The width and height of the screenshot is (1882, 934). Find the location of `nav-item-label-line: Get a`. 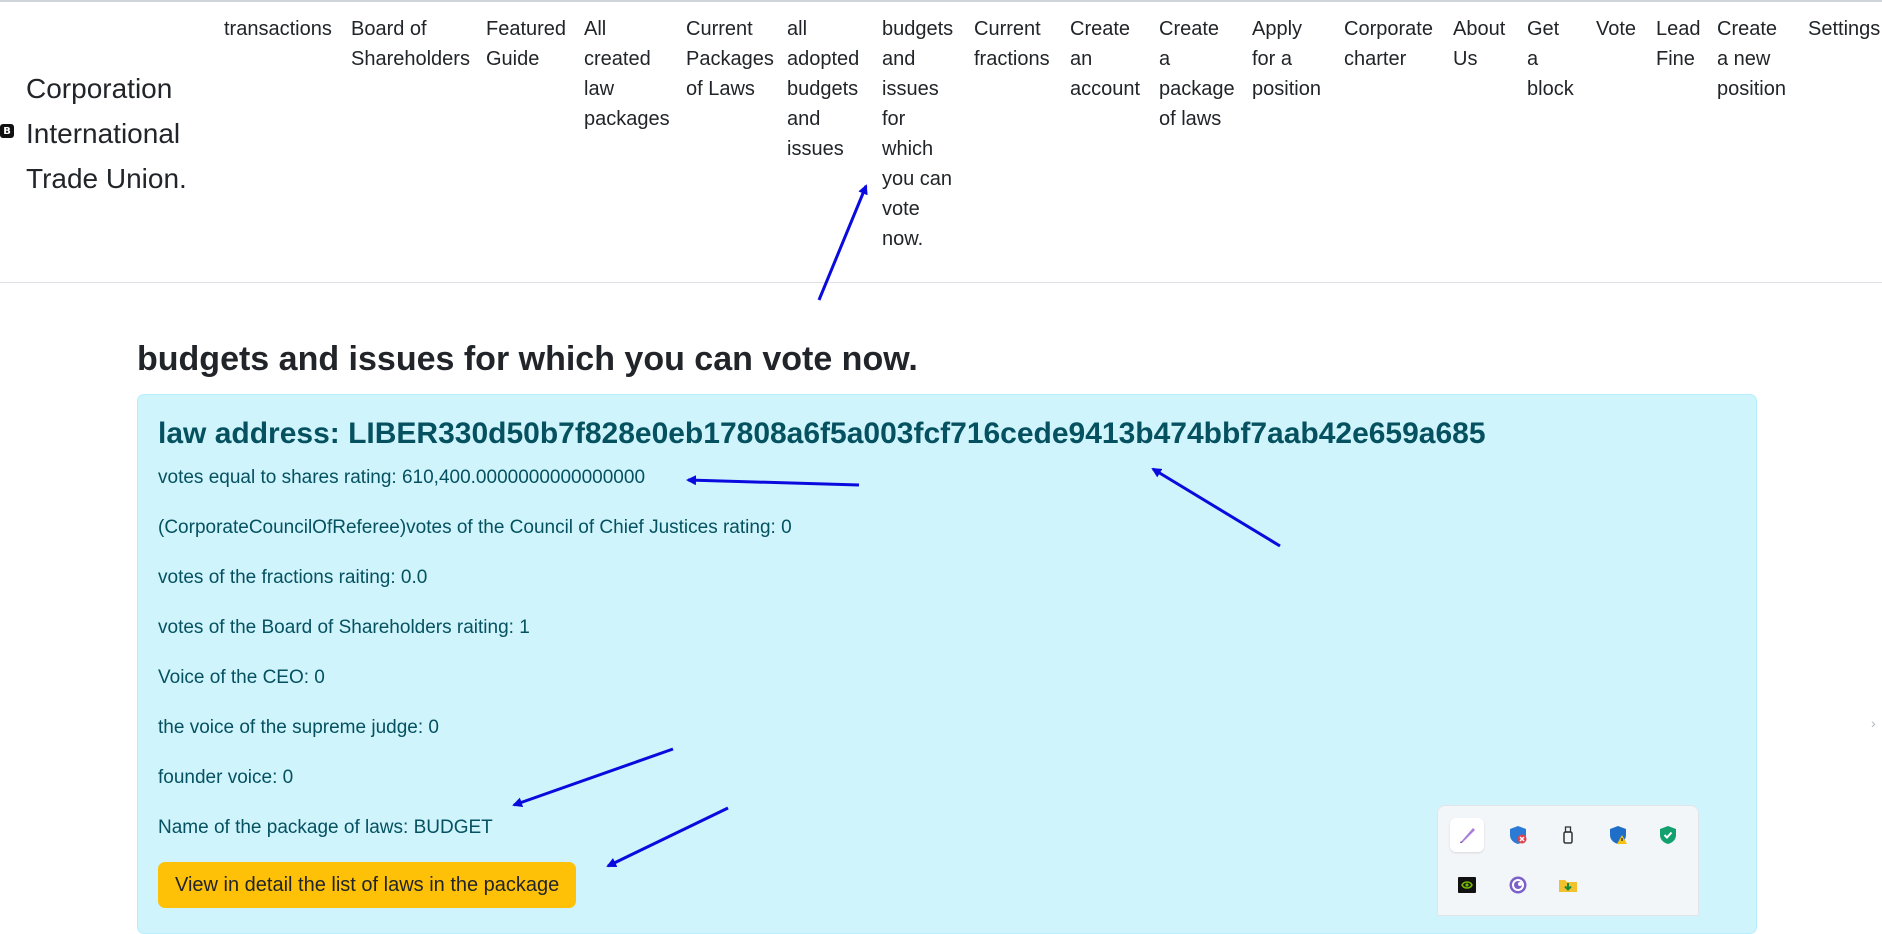

nav-item-label-line: Get a is located at coordinates (1543, 44).